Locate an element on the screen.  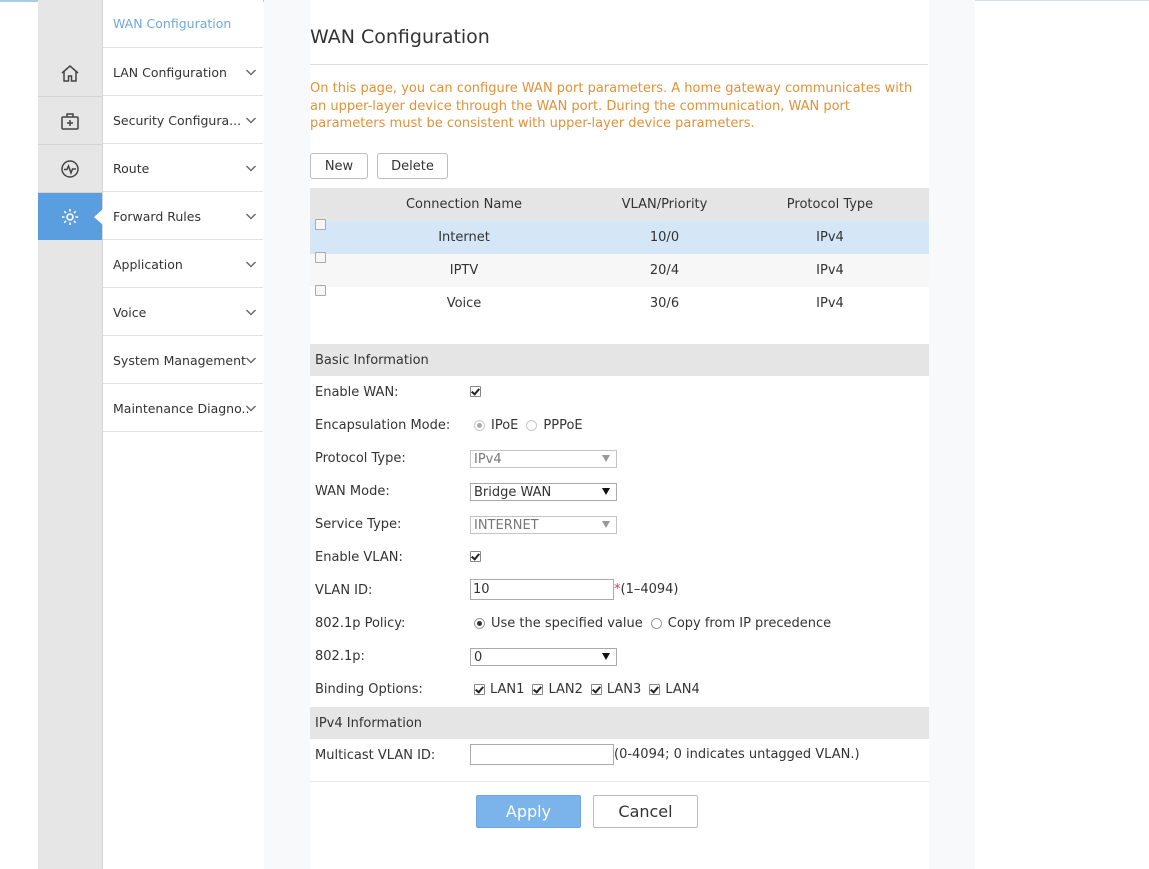
binding-lan3-label: LAN3 is located at coordinates (624, 689).